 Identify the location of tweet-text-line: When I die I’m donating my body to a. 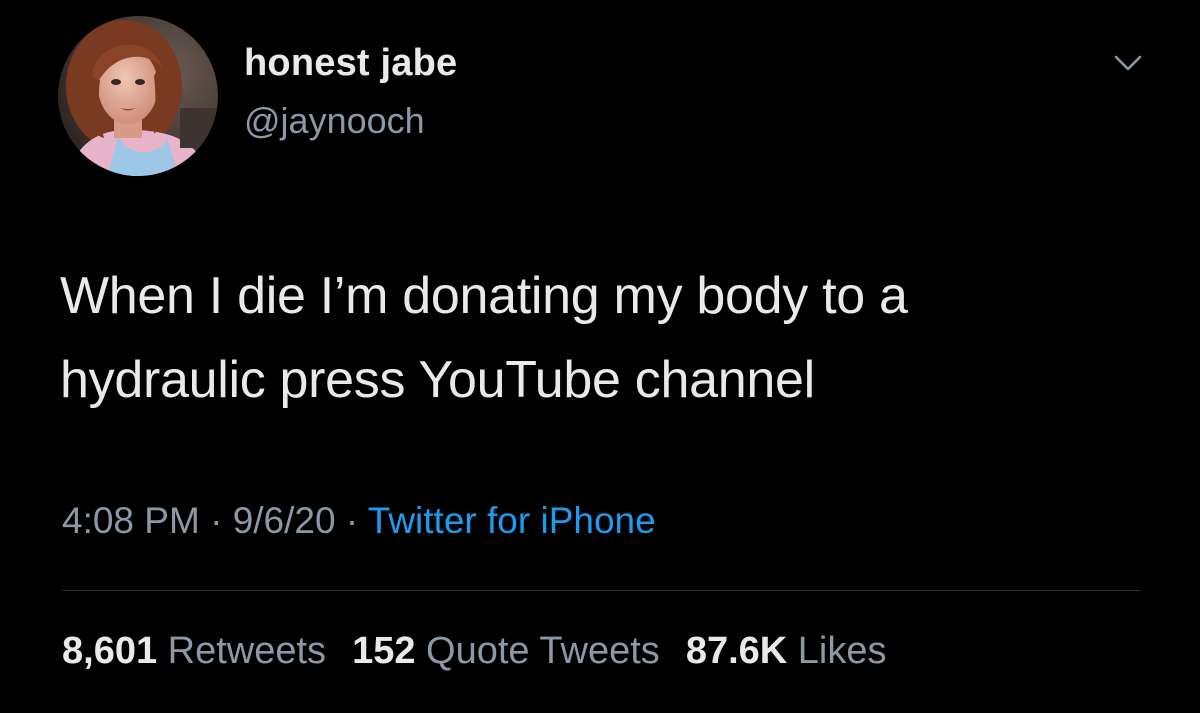
(484, 296).